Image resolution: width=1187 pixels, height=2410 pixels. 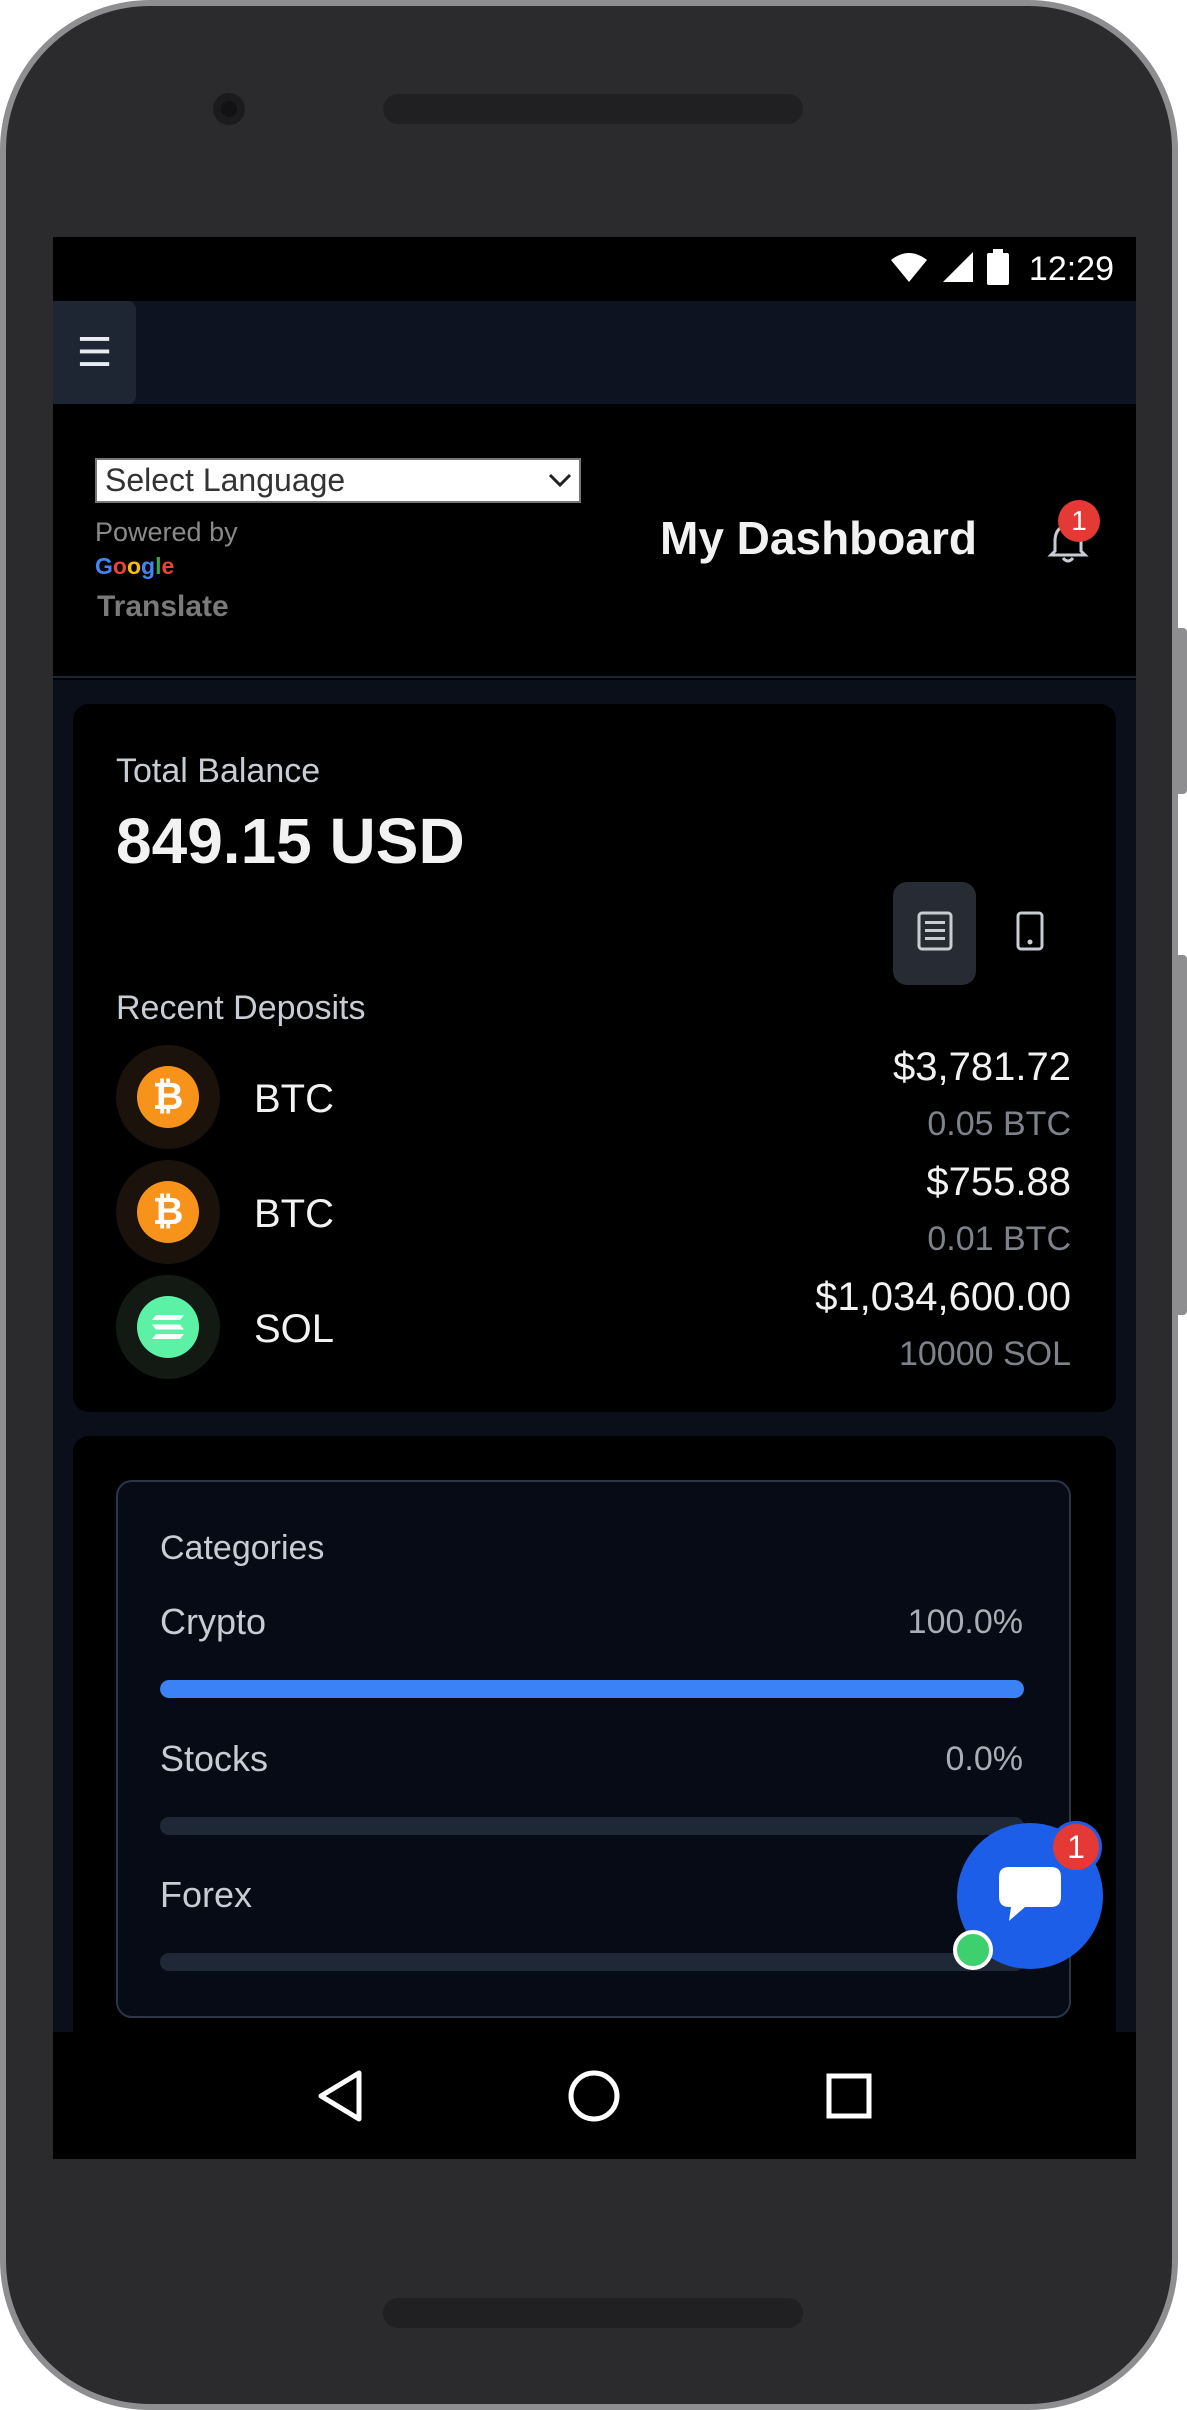 I want to click on deposit-row: ₿ BTC $3,781.72 0.05 BTC, so click(x=593, y=1100).